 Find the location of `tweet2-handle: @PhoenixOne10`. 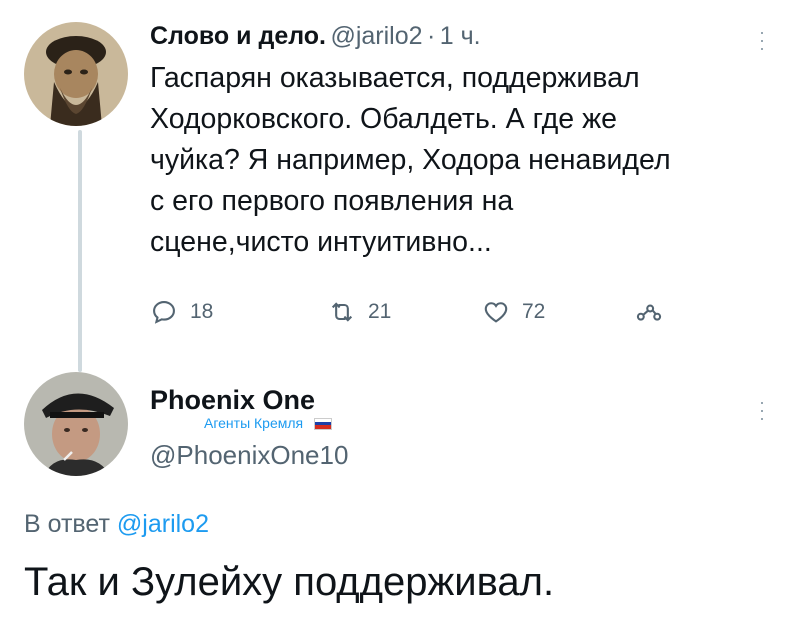

tweet2-handle: @PhoenixOne10 is located at coordinates (249, 455).